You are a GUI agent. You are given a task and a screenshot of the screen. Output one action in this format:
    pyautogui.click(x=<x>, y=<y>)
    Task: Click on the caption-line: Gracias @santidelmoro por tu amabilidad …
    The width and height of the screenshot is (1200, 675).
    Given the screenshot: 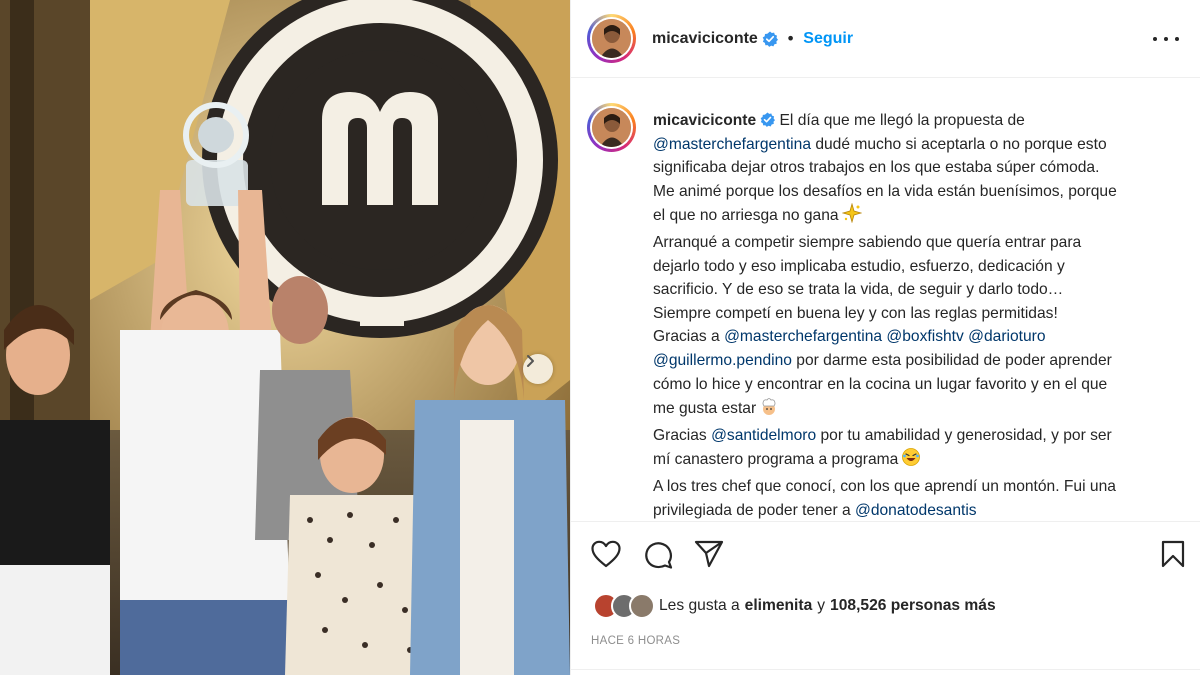 What is the action you would take?
    pyautogui.click(x=918, y=436)
    